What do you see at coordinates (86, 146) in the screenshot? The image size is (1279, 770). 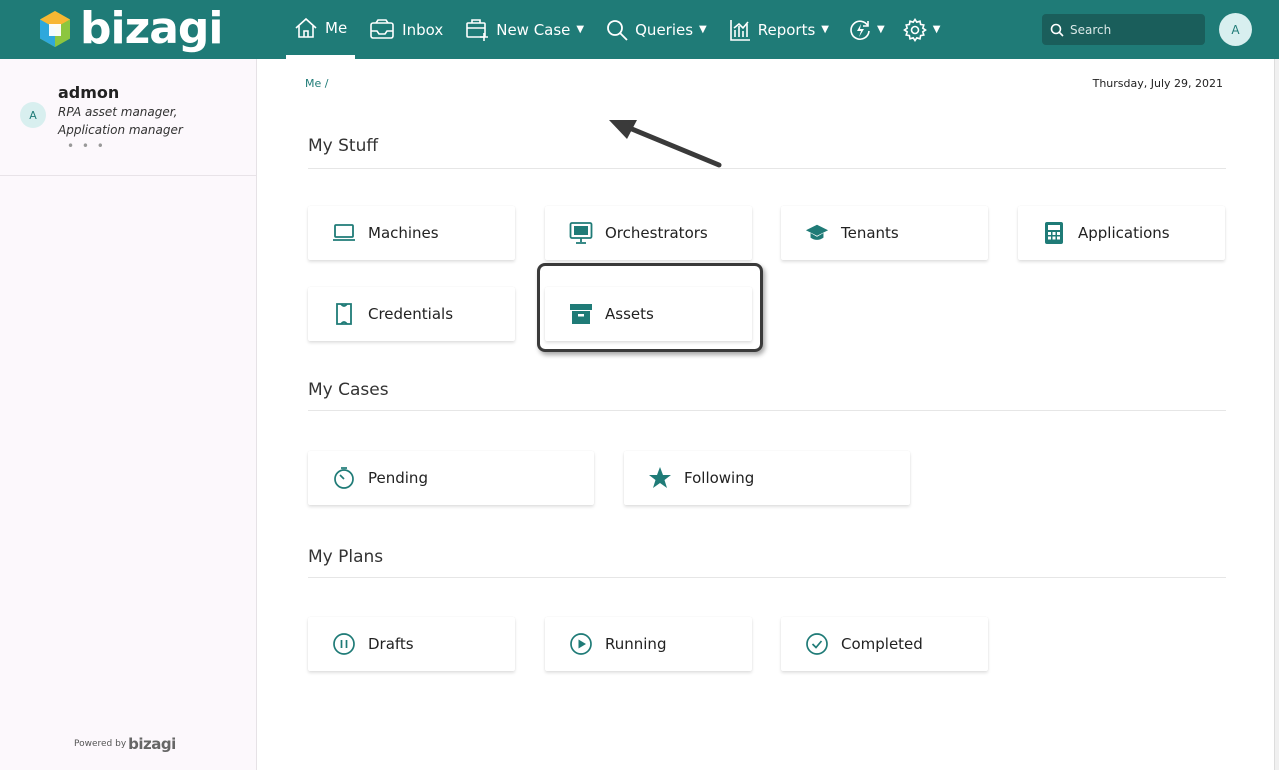 I see `more-options-icon: • • •` at bounding box center [86, 146].